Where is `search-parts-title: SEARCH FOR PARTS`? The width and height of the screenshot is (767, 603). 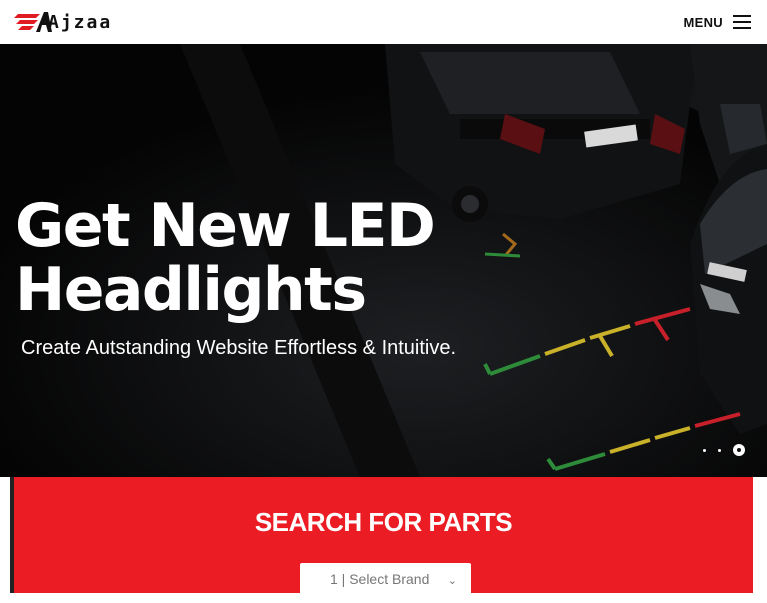 search-parts-title: SEARCH FOR PARTS is located at coordinates (383, 522).